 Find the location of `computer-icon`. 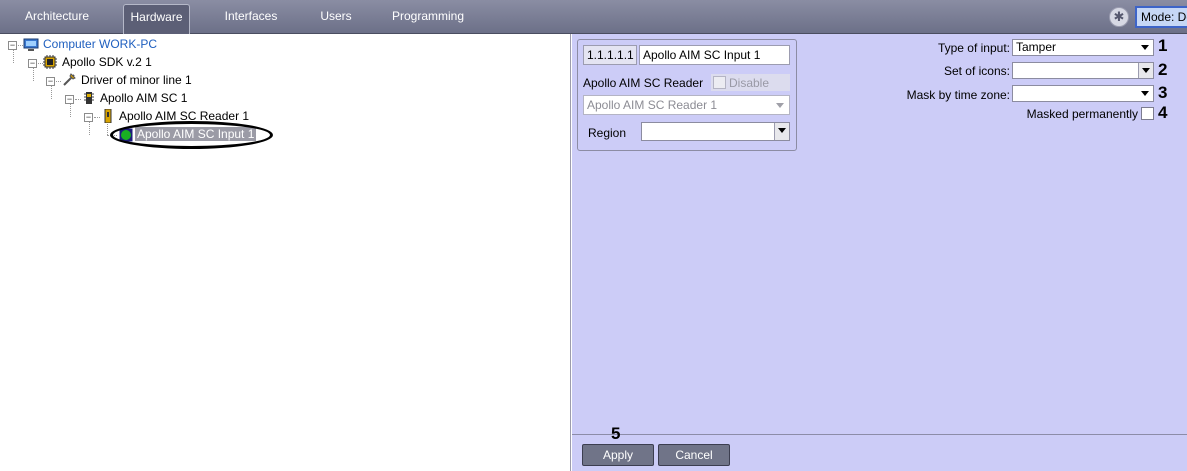

computer-icon is located at coordinates (31, 44).